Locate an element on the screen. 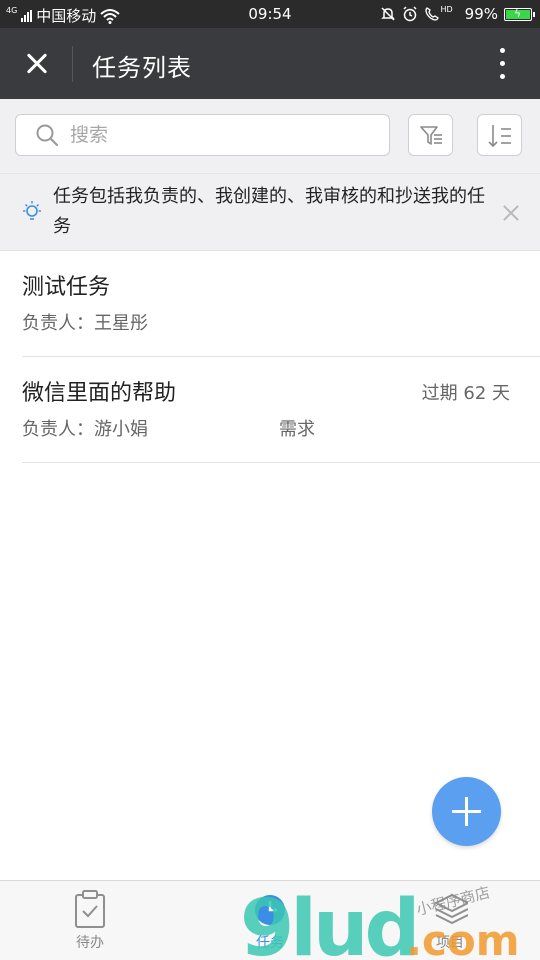 The image size is (540, 960). search-toolbar is located at coordinates (270, 136).